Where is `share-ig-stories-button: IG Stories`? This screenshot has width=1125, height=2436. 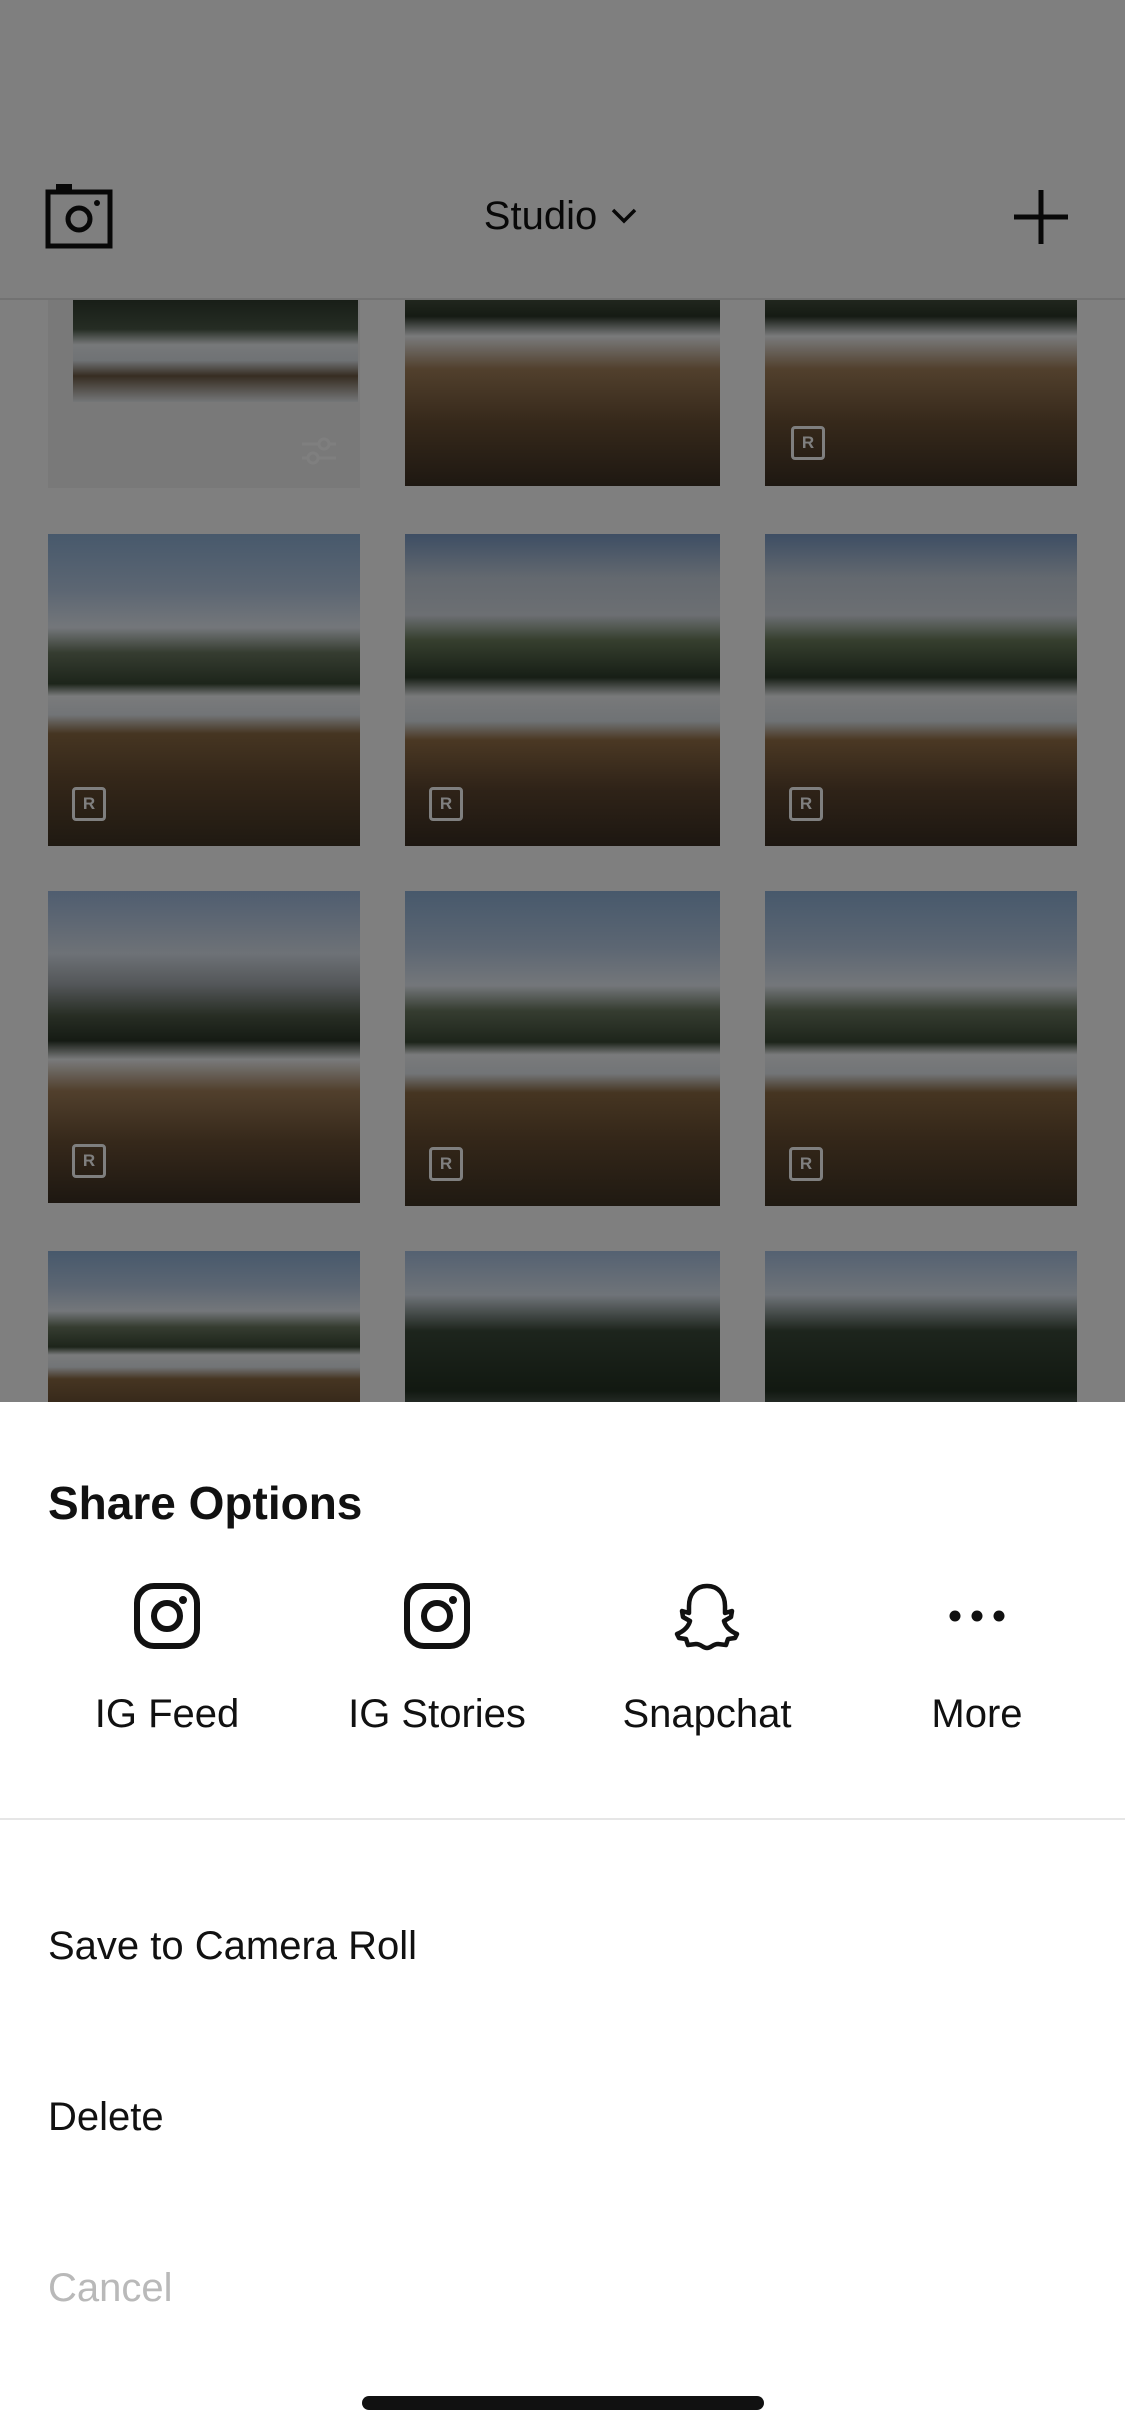
share-ig-stories-button: IG Stories is located at coordinates (437, 1667).